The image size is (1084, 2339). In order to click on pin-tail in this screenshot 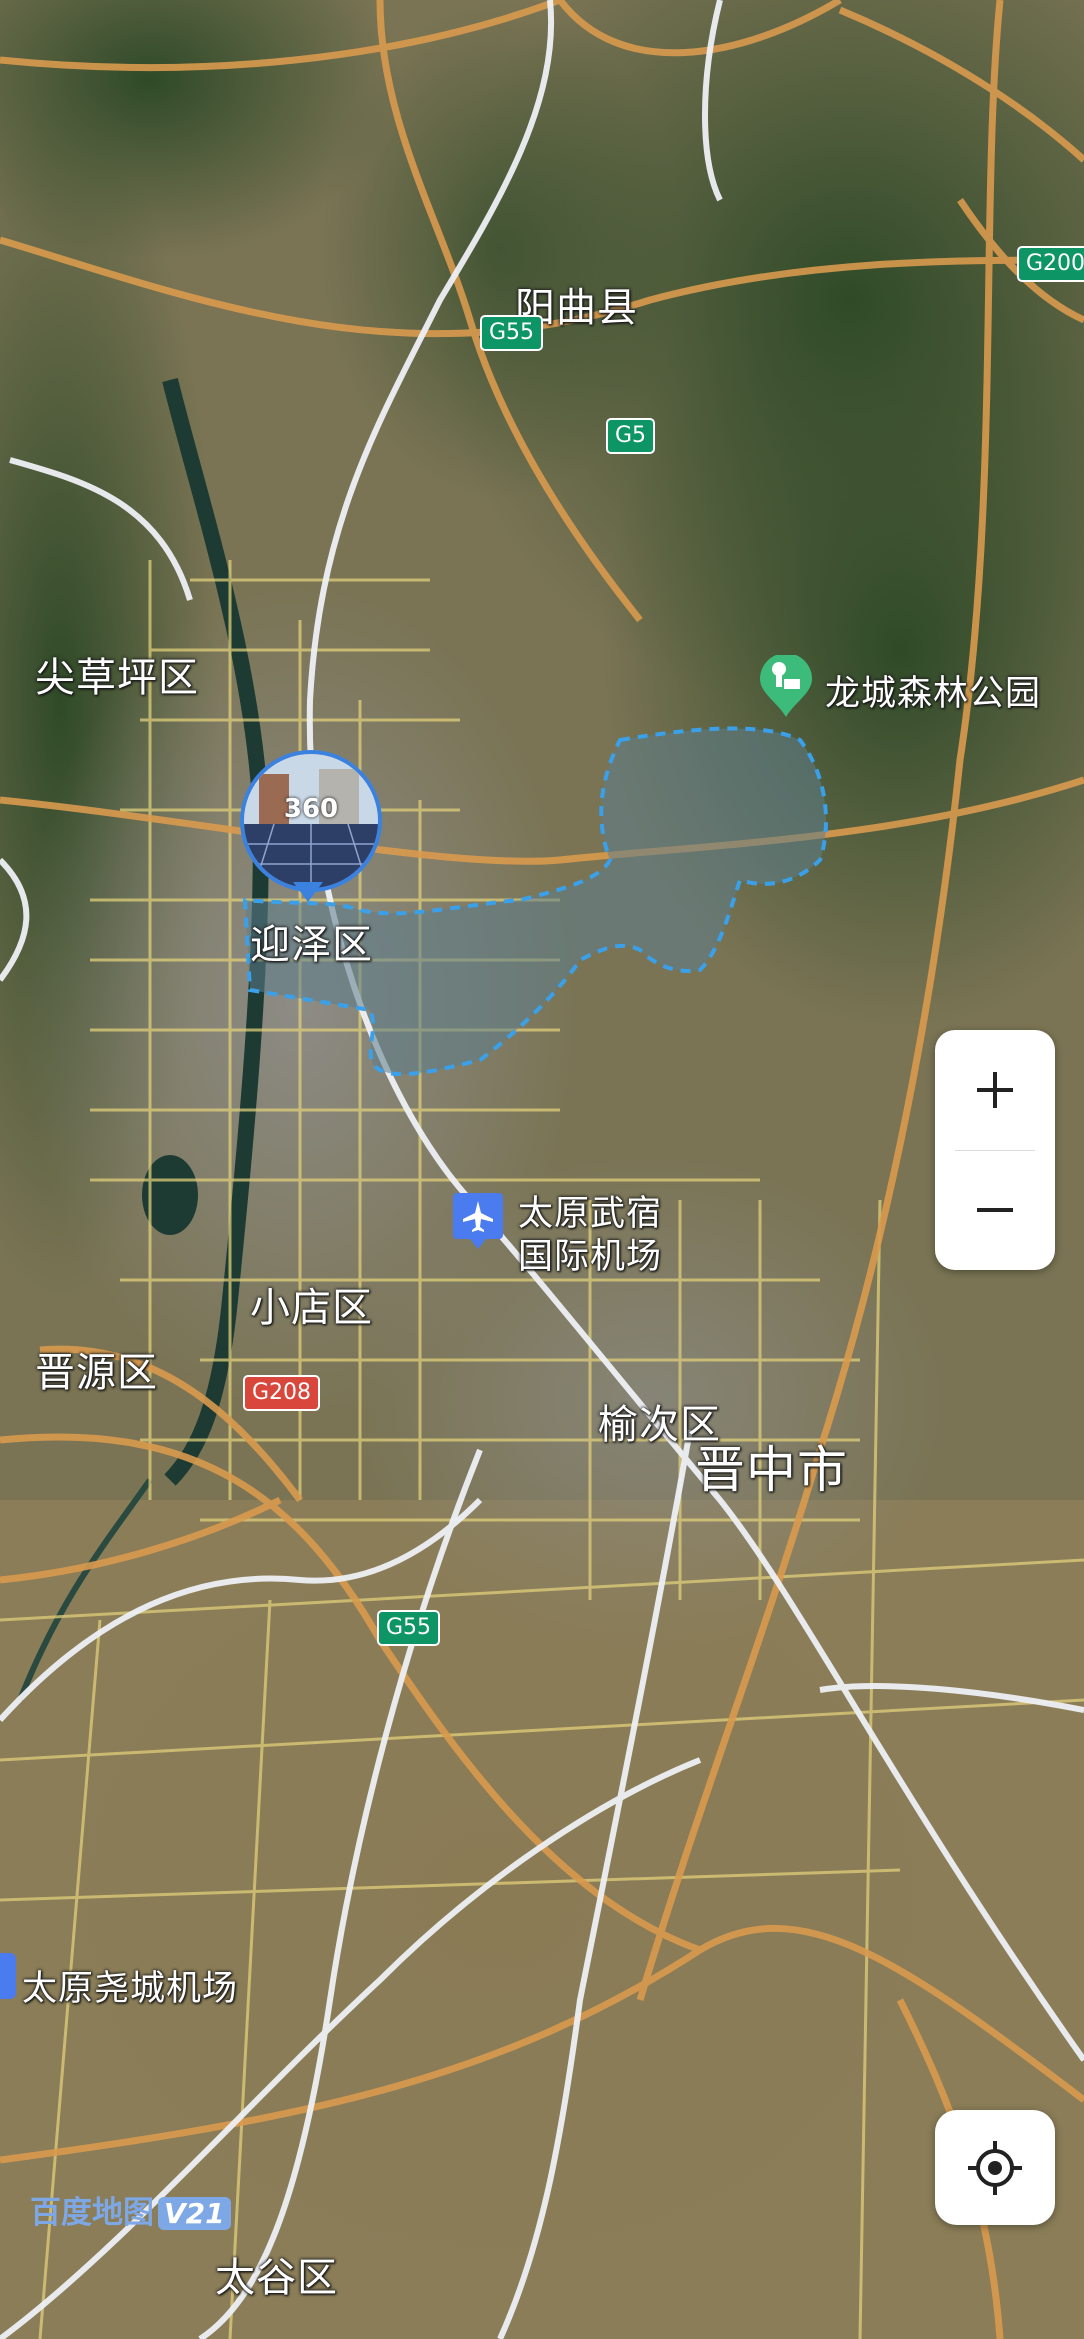, I will do `click(308, 892)`.